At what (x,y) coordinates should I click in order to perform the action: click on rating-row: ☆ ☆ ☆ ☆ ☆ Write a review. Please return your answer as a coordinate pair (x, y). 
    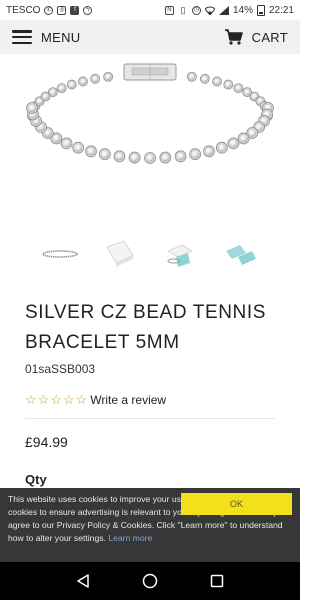
    Looking at the image, I should click on (95, 400).